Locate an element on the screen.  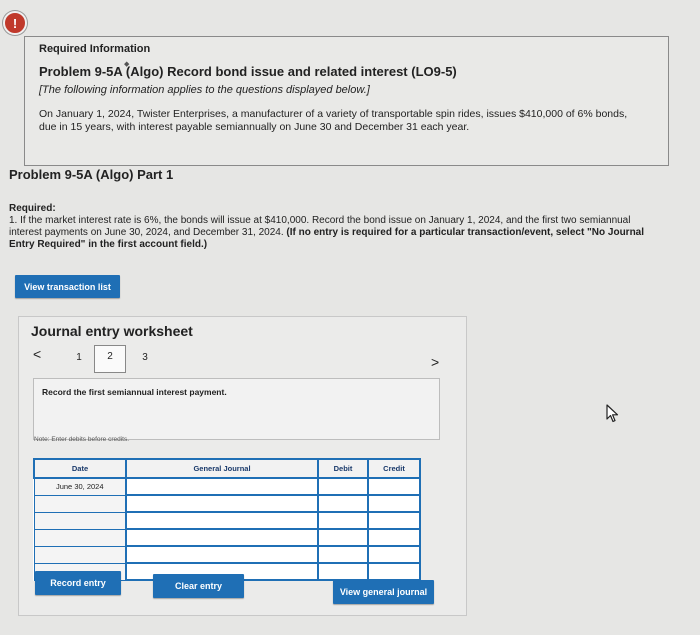
record-entry-button: Record entry is located at coordinates (78, 583).